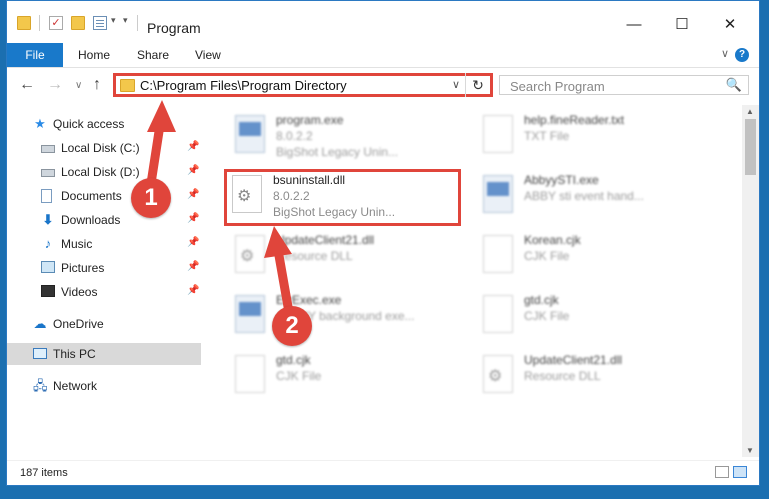 This screenshot has height=499, width=769. I want to click on dll-file-icon, so click(250, 254).